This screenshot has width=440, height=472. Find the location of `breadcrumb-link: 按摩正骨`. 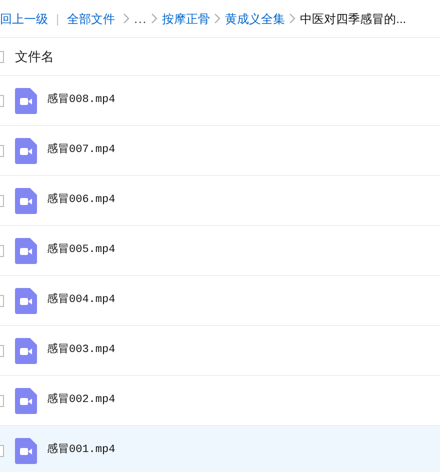

breadcrumb-link: 按摩正骨 is located at coordinates (186, 19).